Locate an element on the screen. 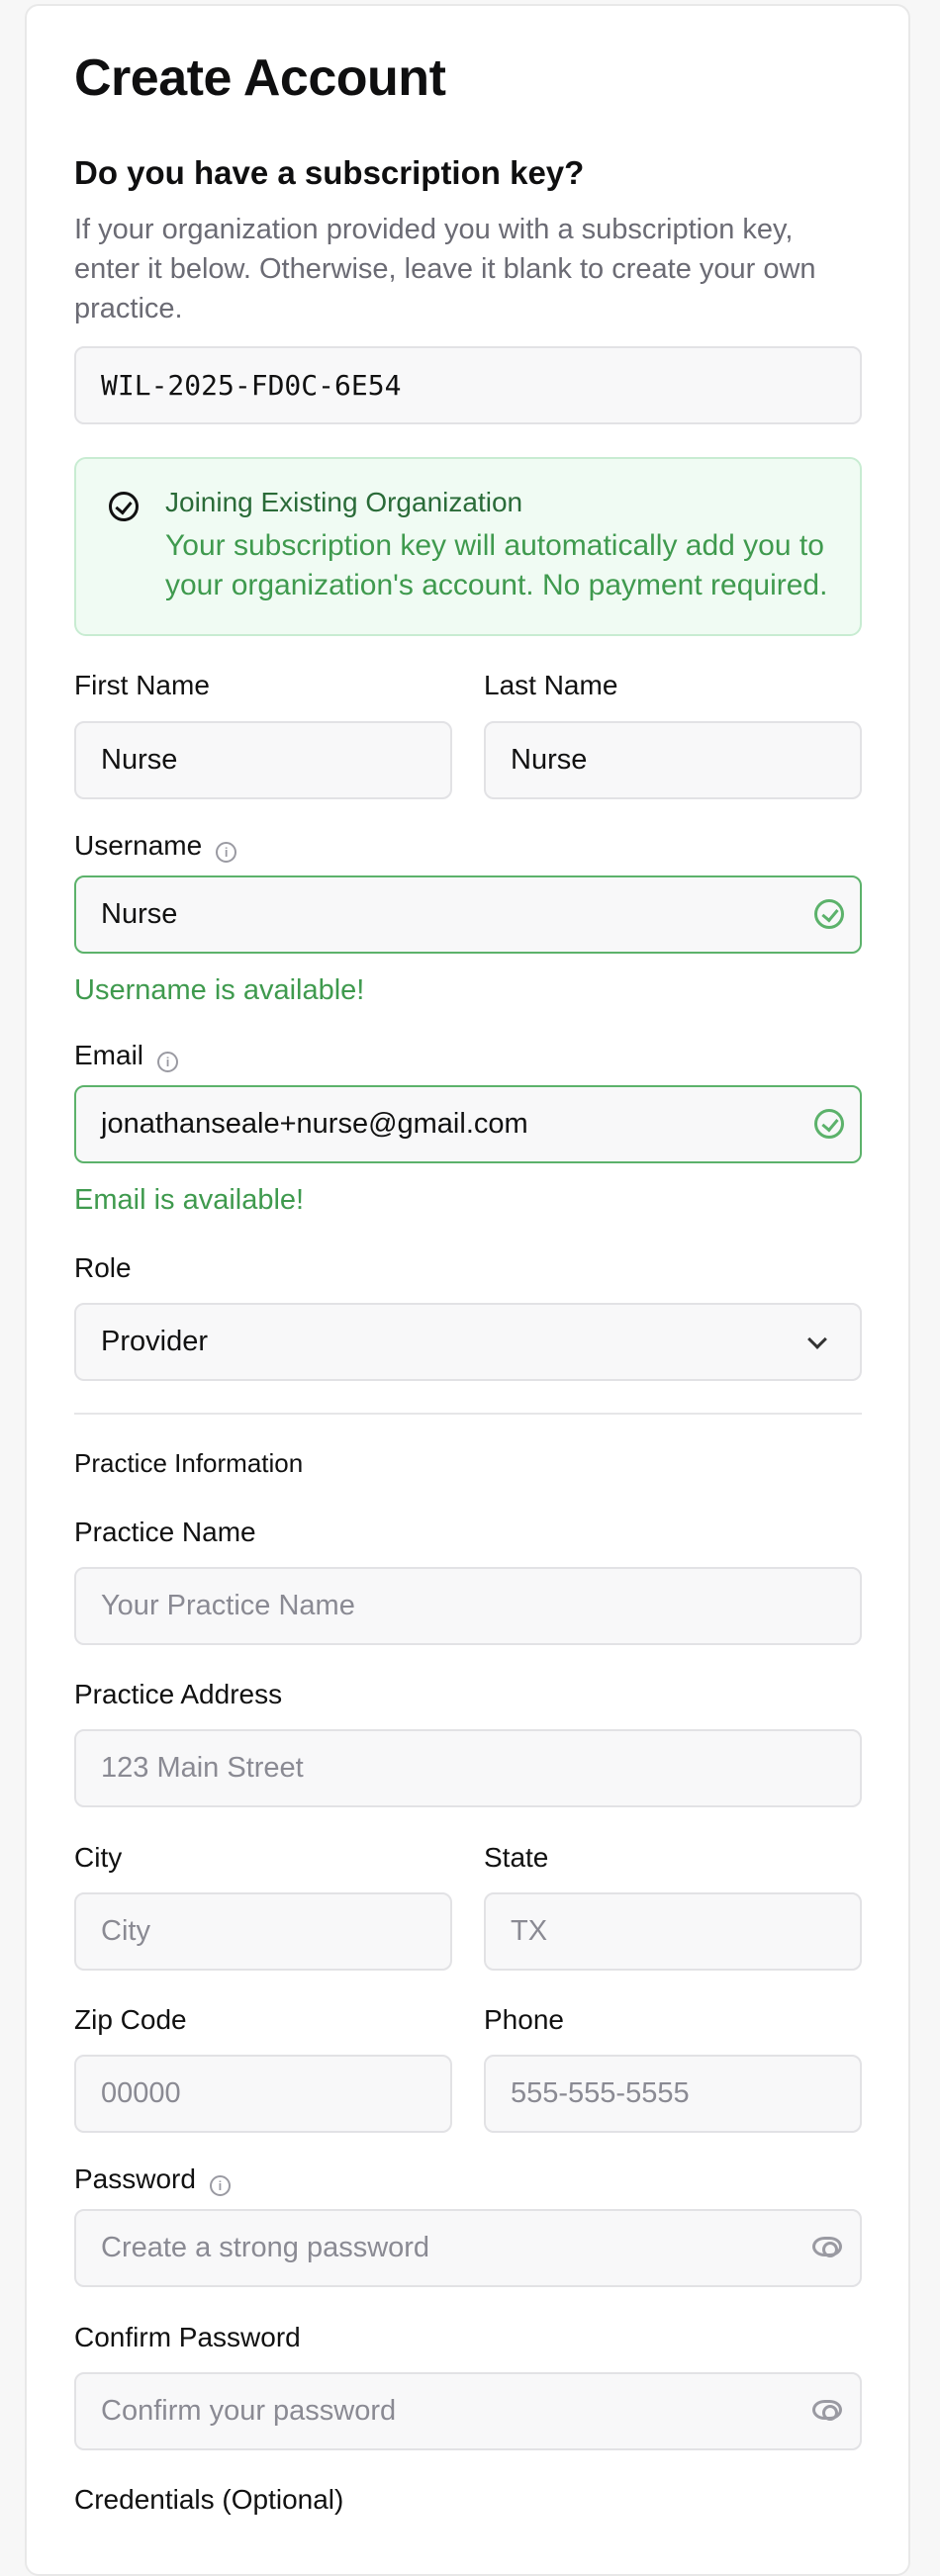  zip-placeholder: 00000 is located at coordinates (141, 2093).